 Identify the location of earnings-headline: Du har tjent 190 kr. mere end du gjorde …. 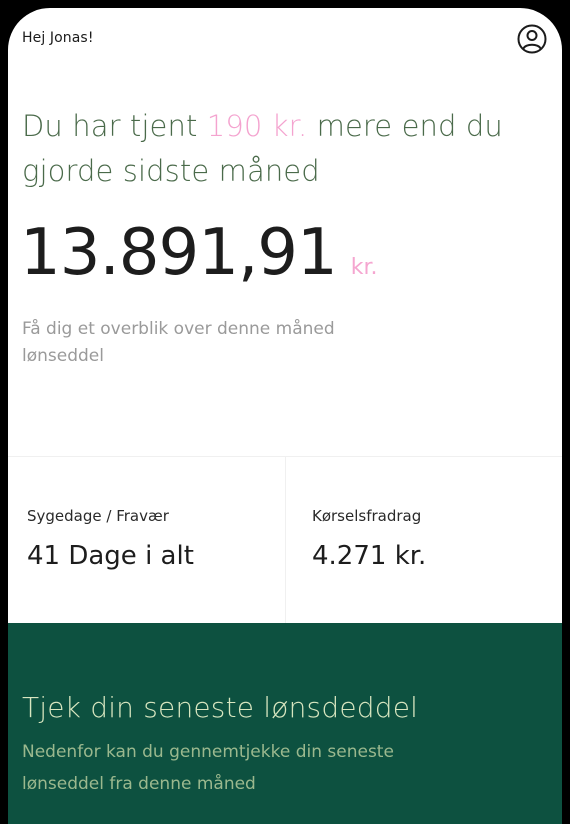
(272, 149).